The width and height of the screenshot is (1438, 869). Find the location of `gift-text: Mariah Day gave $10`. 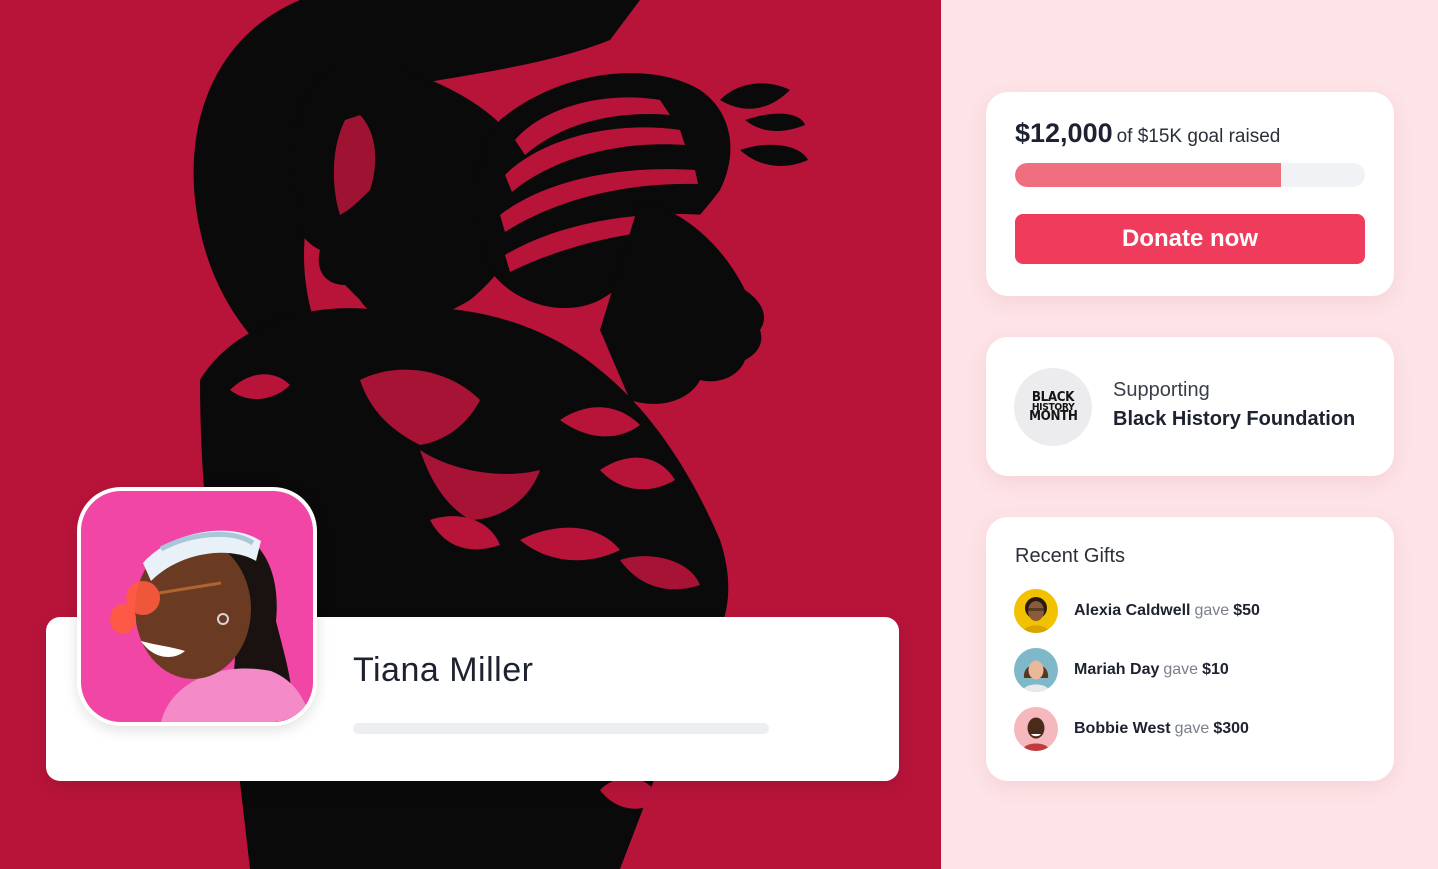

gift-text: Mariah Day gave $10 is located at coordinates (1151, 670).